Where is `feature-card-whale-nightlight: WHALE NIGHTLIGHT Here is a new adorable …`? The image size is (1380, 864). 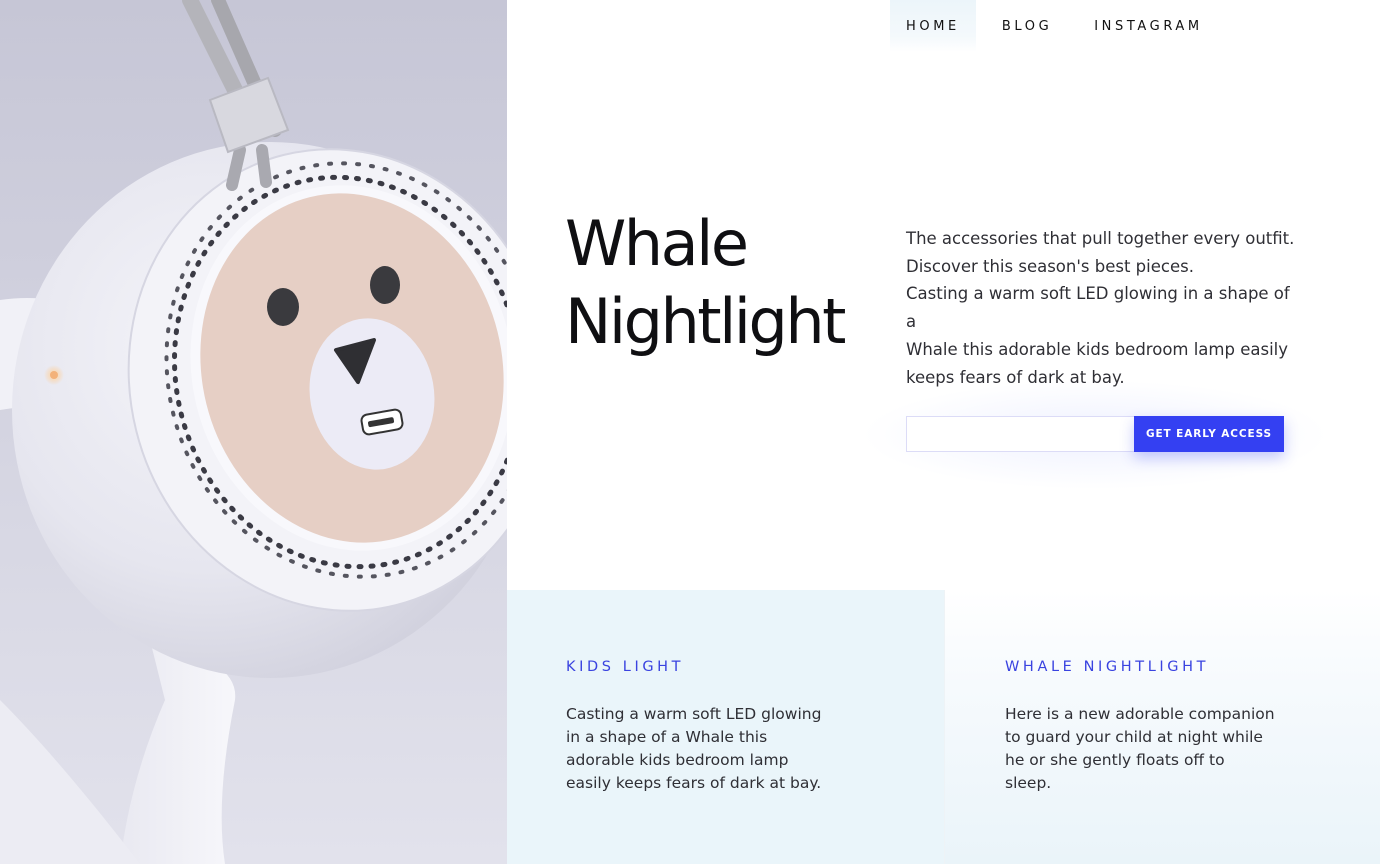
feature-card-whale-nightlight: WHALE NIGHTLIGHT Here is a new adorable … is located at coordinates (1162, 727).